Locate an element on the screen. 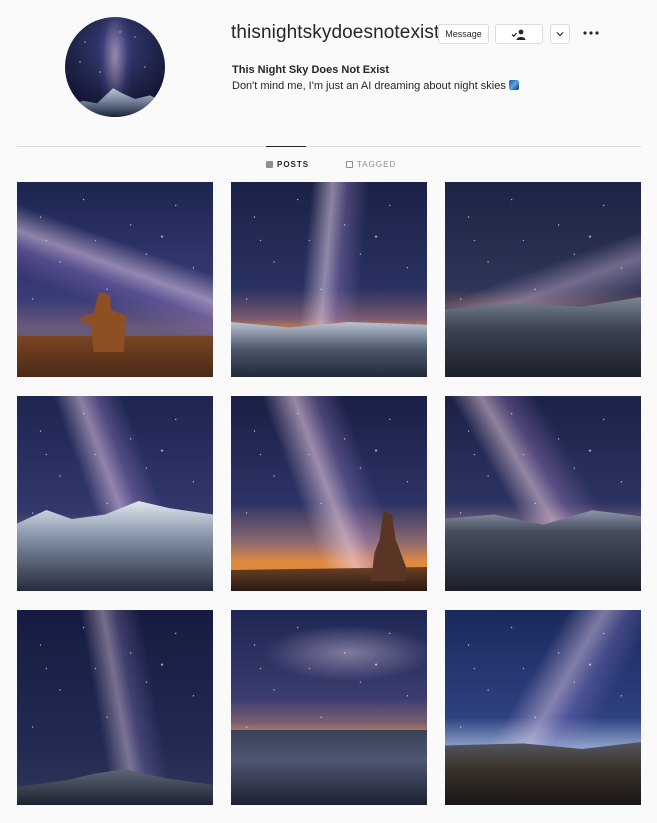  tab-posts: POSTS is located at coordinates (287, 164).